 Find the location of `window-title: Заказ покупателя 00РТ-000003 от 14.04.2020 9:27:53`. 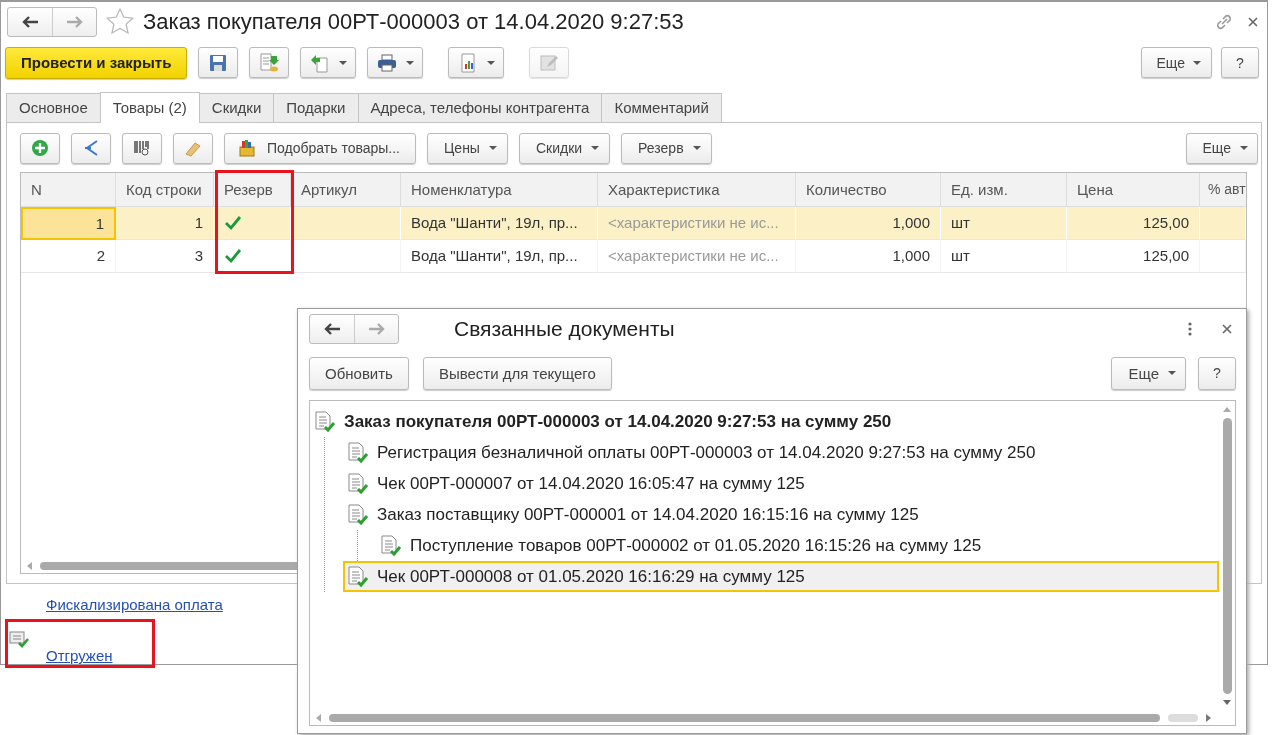

window-title: Заказ покупателя 00РТ-000003 от 14.04.2020 9:27:53 is located at coordinates (414, 21).